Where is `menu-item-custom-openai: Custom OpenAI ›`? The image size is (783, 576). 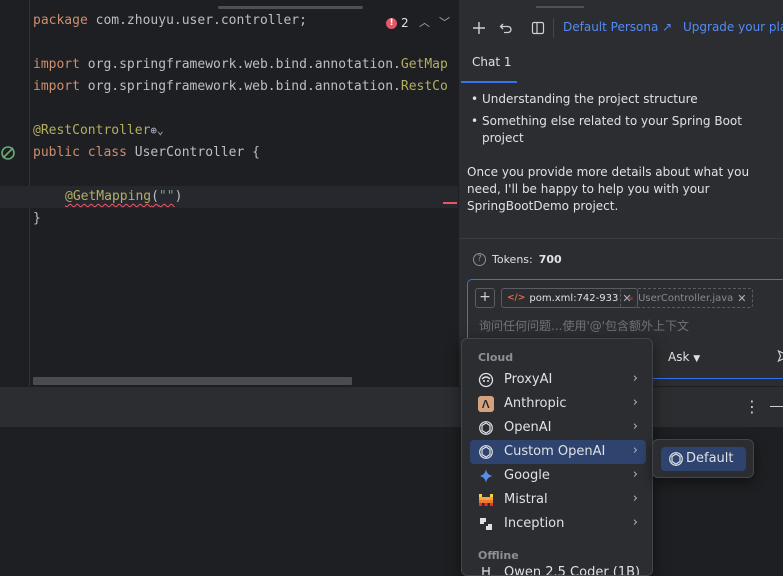
menu-item-custom-openai: Custom OpenAI › is located at coordinates (558, 452).